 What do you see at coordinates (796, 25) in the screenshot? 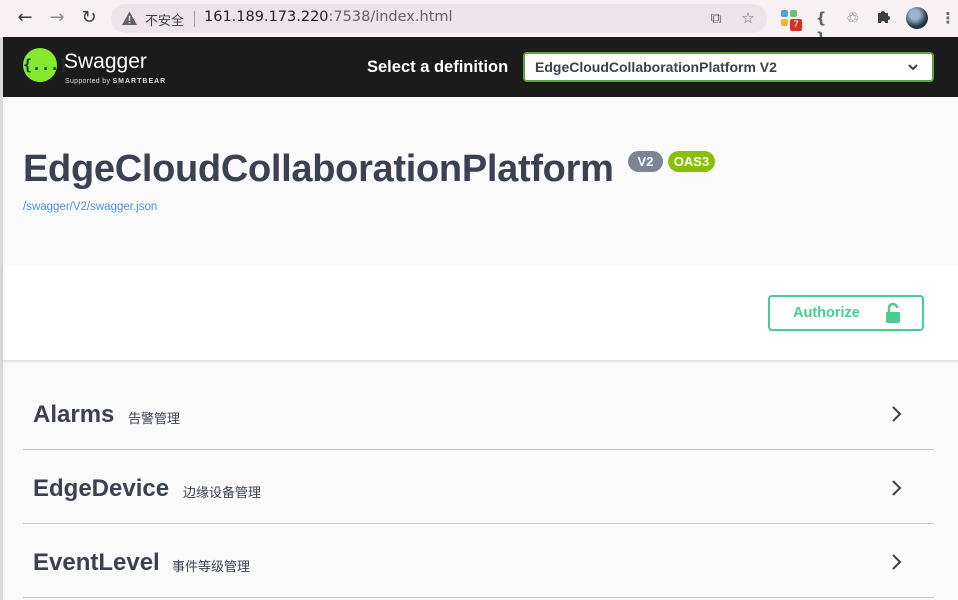
I see `extension-badge: 7` at bounding box center [796, 25].